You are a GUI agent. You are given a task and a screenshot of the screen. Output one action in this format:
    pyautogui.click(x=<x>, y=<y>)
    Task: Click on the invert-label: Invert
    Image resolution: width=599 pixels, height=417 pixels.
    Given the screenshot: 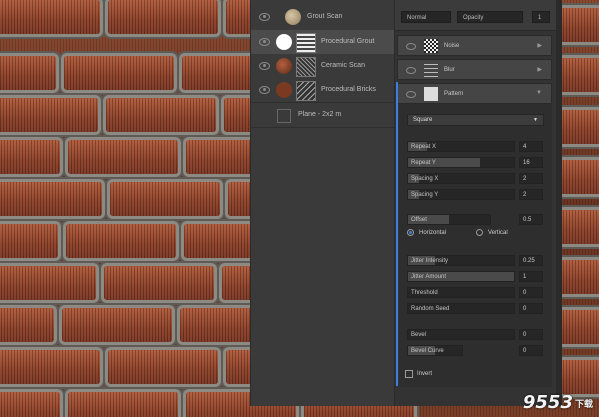 What is the action you would take?
    pyautogui.click(x=425, y=374)
    